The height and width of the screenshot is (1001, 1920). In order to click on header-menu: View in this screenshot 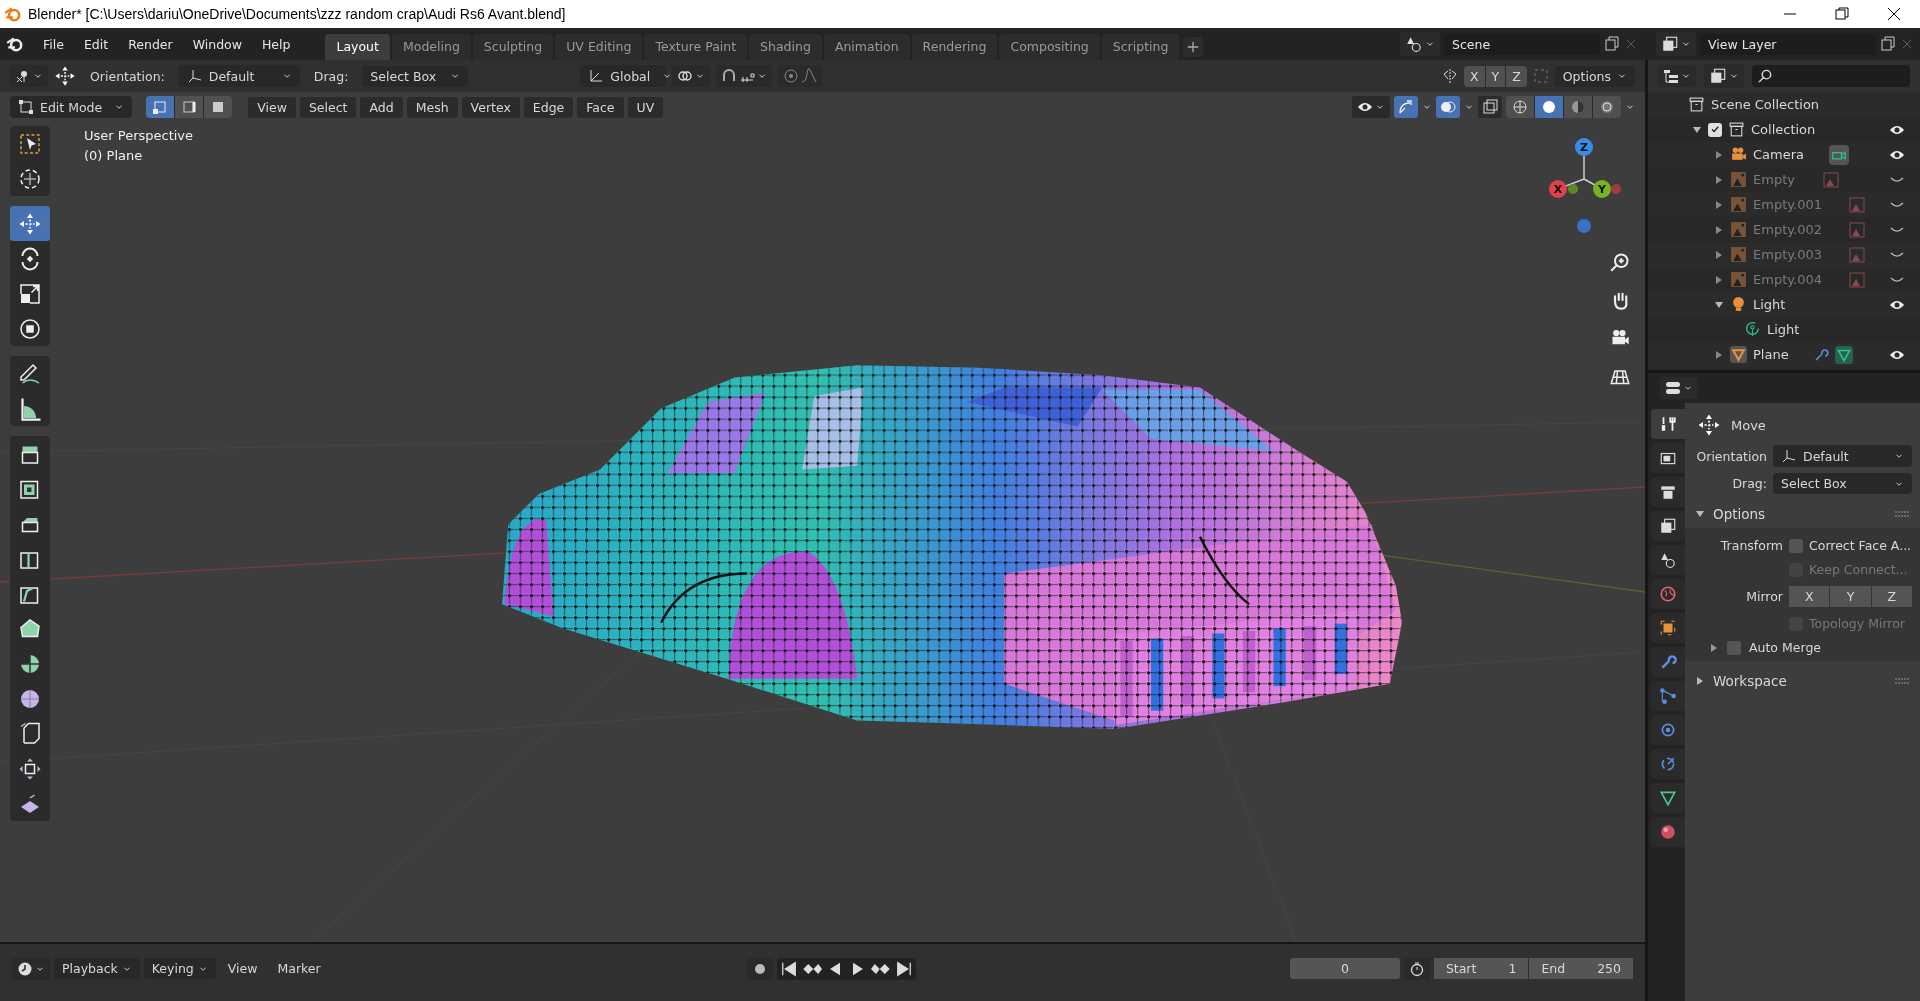, I will do `click(272, 107)`.